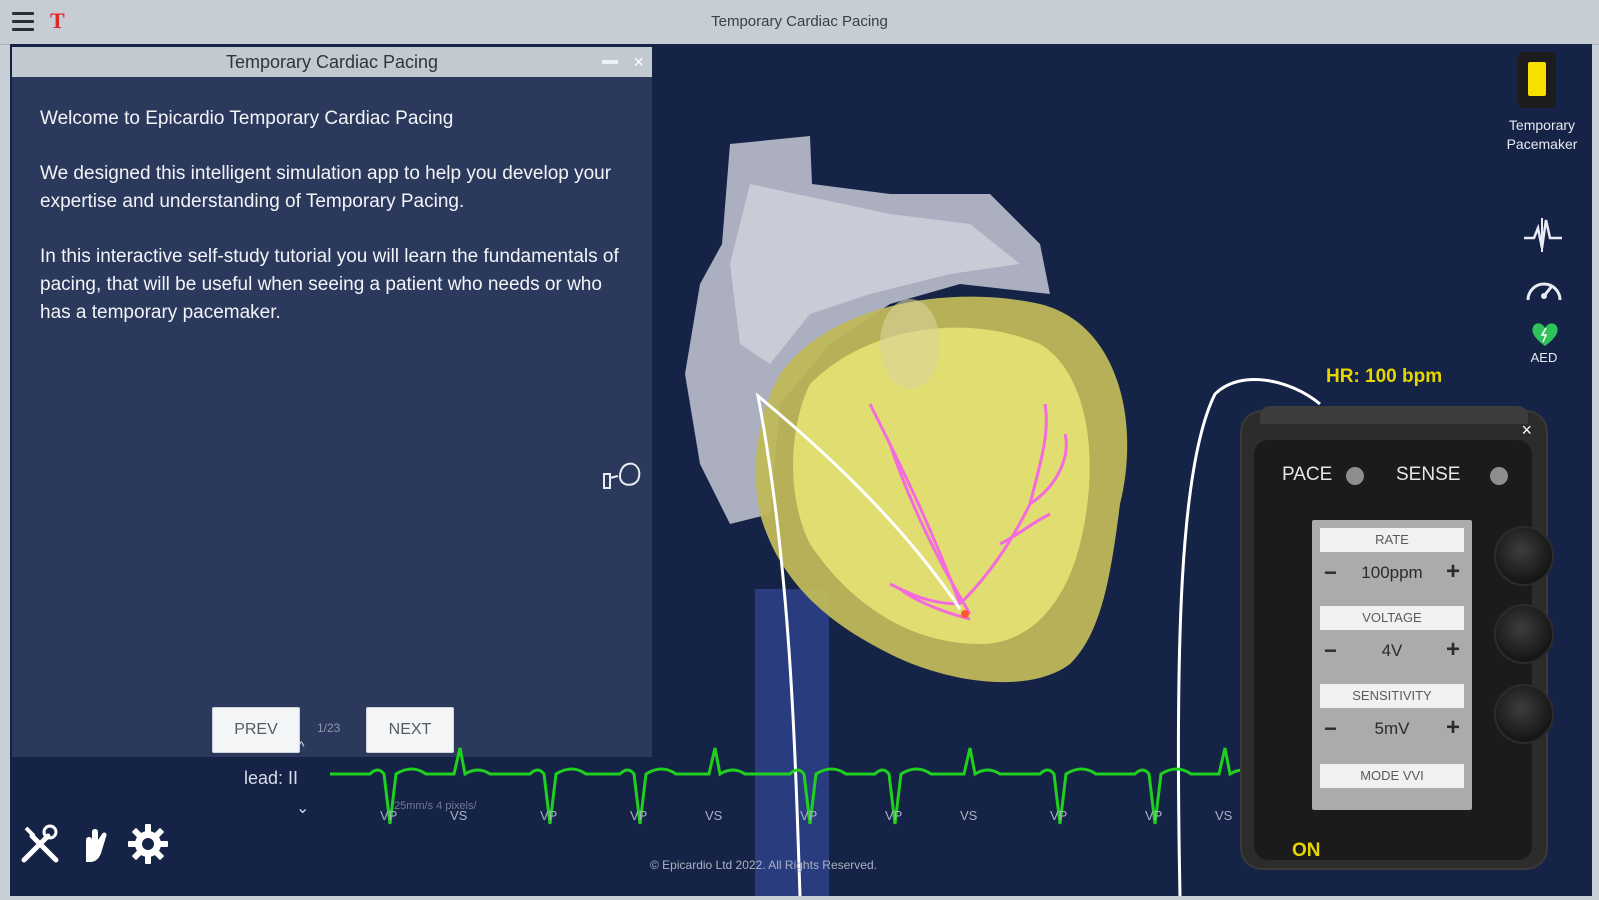 Image resolution: width=1599 pixels, height=900 pixels. Describe the element at coordinates (1392, 776) in the screenshot. I see `mode-button: MODE VVI` at that location.